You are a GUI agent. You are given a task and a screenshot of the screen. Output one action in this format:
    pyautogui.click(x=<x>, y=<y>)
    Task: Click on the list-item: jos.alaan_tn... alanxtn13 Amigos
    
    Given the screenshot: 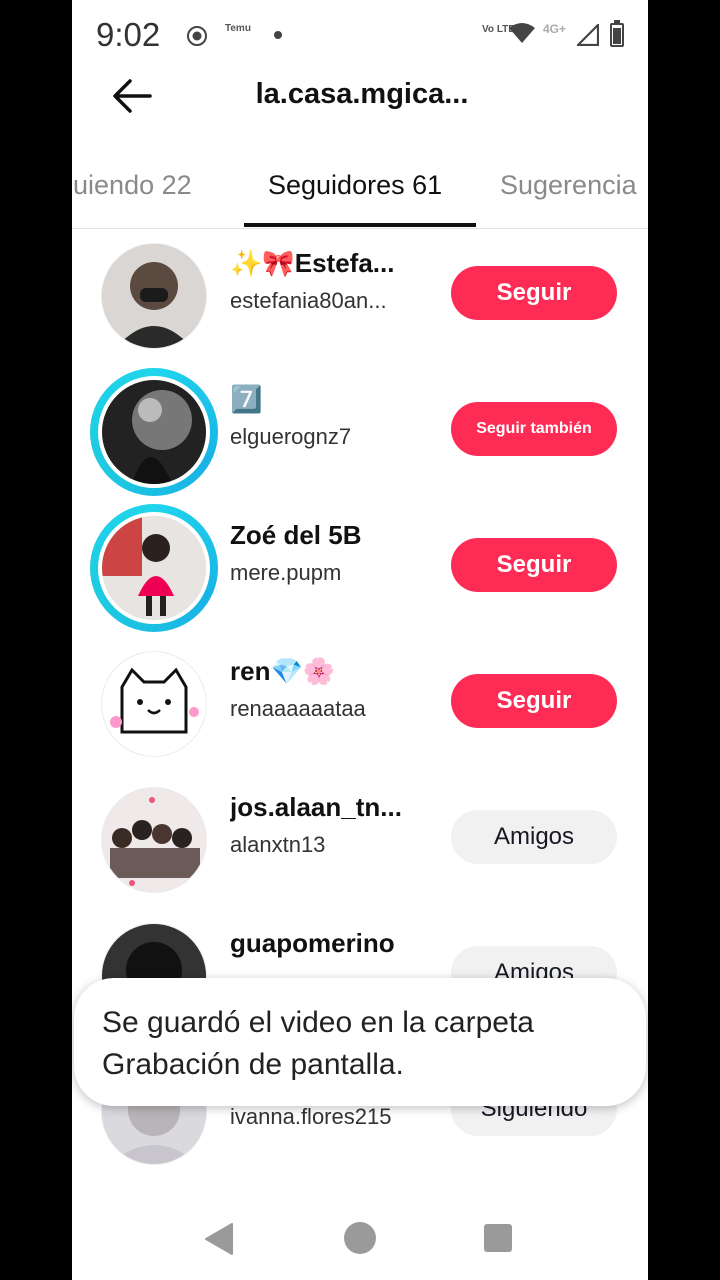 What is the action you would take?
    pyautogui.click(x=360, y=838)
    